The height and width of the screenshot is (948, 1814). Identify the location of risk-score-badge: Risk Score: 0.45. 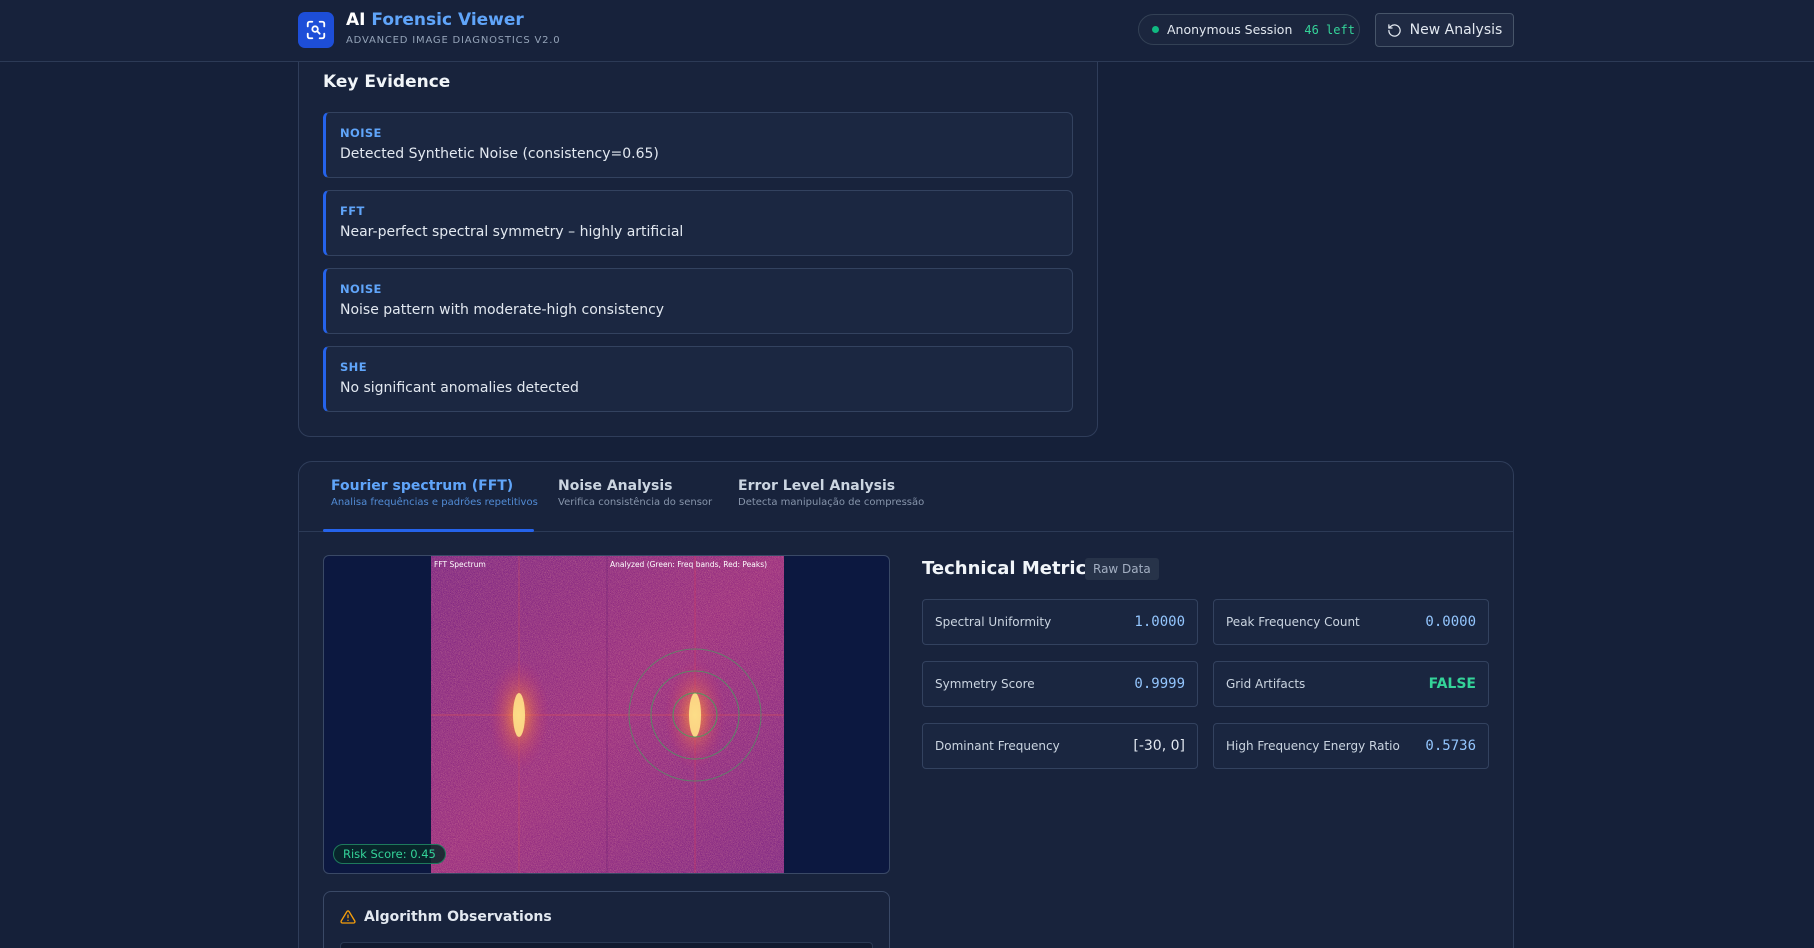
(389, 854).